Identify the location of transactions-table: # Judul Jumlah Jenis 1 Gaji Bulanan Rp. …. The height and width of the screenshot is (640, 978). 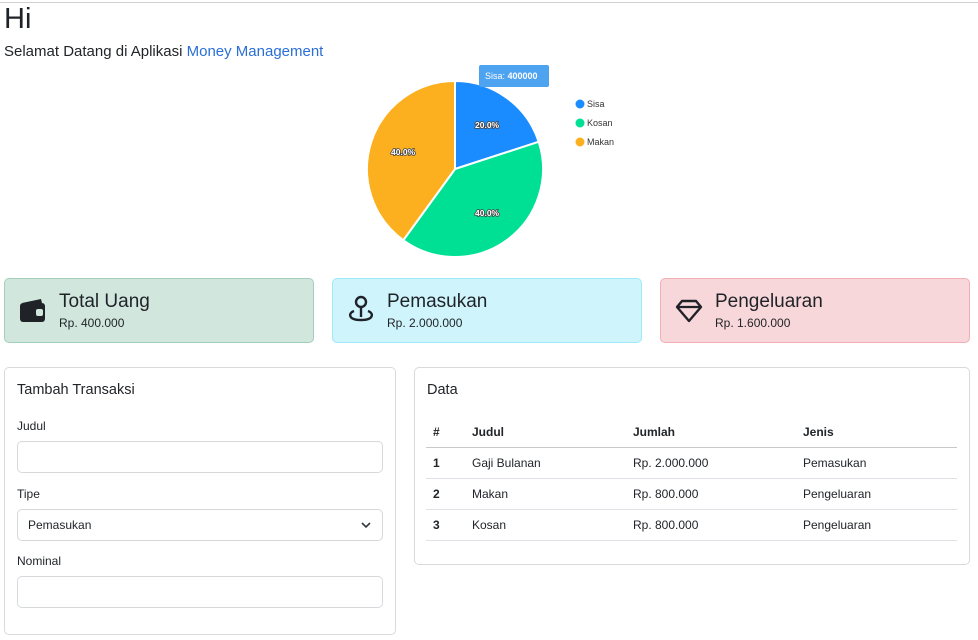
(691, 479).